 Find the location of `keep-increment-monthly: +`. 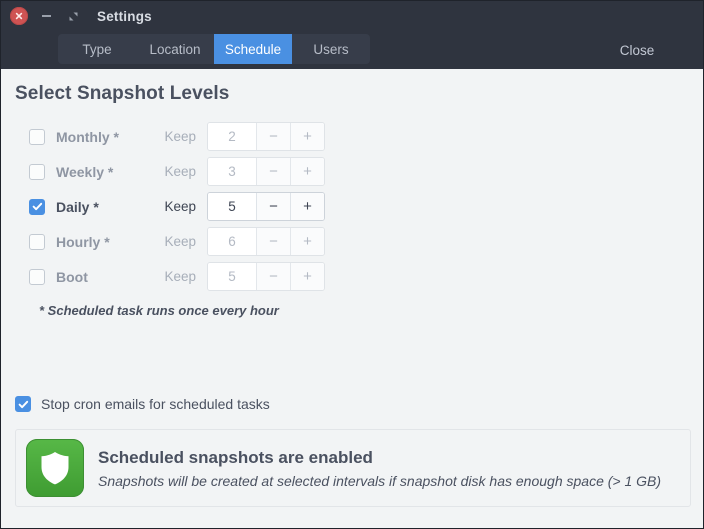

keep-increment-monthly: + is located at coordinates (307, 136).